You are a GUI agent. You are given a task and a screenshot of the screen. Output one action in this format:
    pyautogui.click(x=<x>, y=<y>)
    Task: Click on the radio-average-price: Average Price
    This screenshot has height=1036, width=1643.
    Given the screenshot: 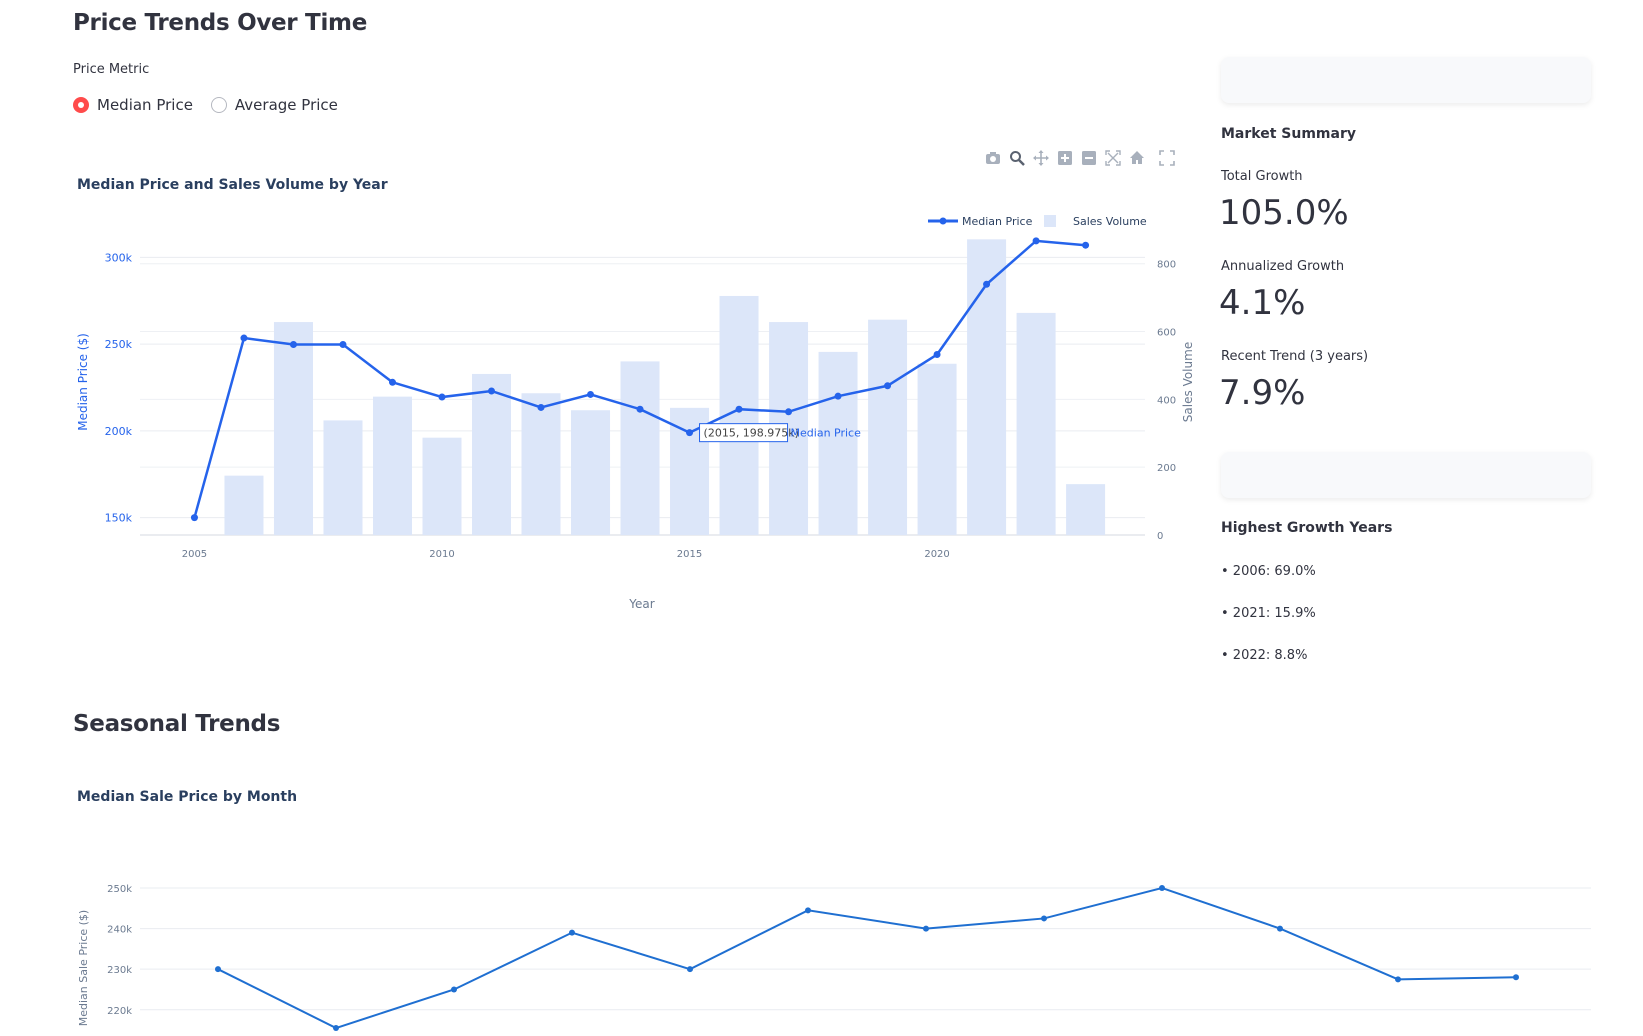 What is the action you would take?
    pyautogui.click(x=274, y=105)
    